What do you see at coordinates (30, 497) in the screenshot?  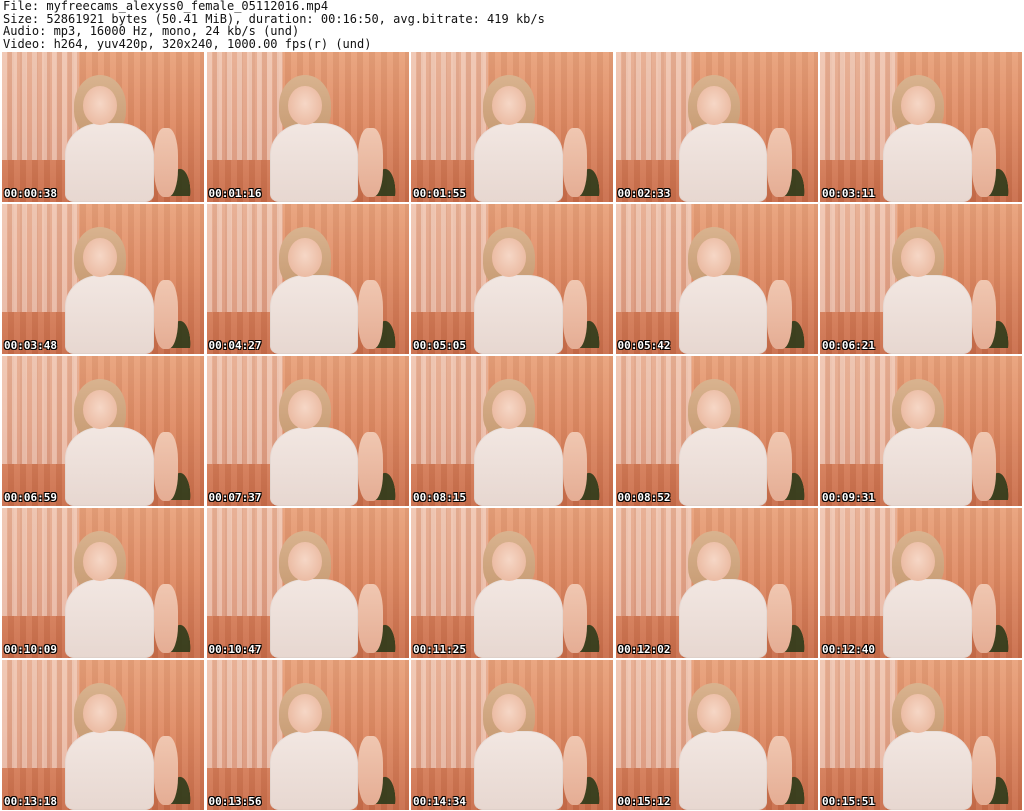 I see `thumbnail-timestamp: 00:06:59` at bounding box center [30, 497].